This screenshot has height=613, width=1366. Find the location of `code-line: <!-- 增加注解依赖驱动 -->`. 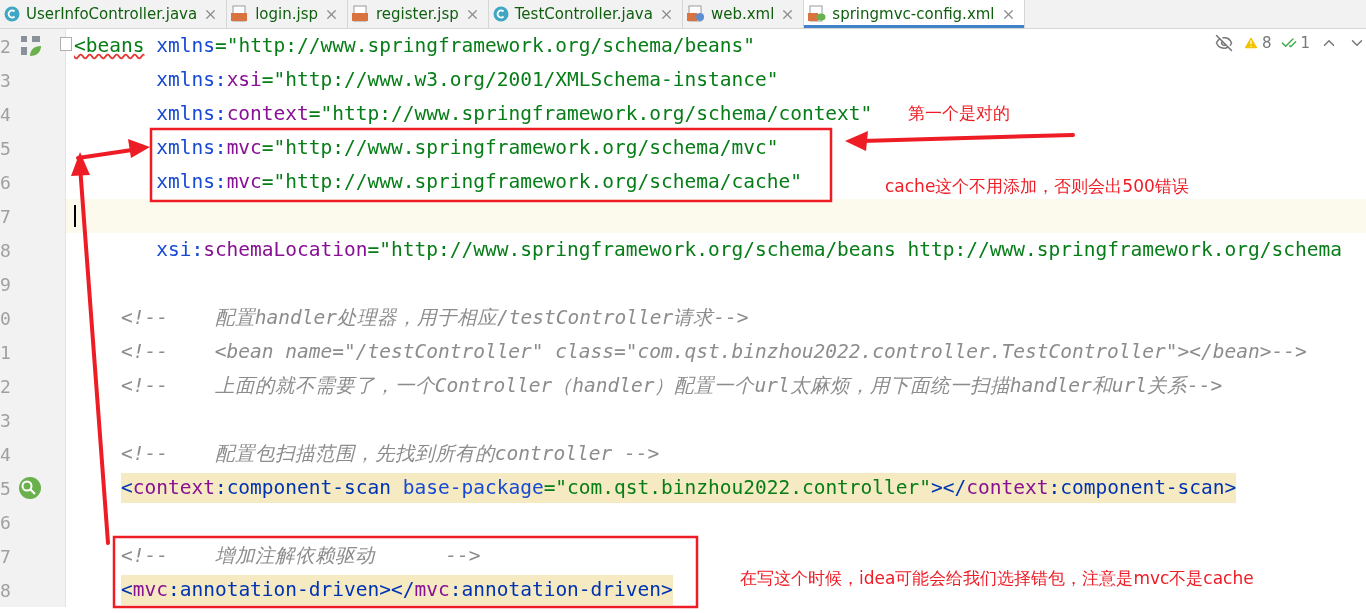

code-line: <!-- 增加注解依赖驱动 --> is located at coordinates (300, 556).